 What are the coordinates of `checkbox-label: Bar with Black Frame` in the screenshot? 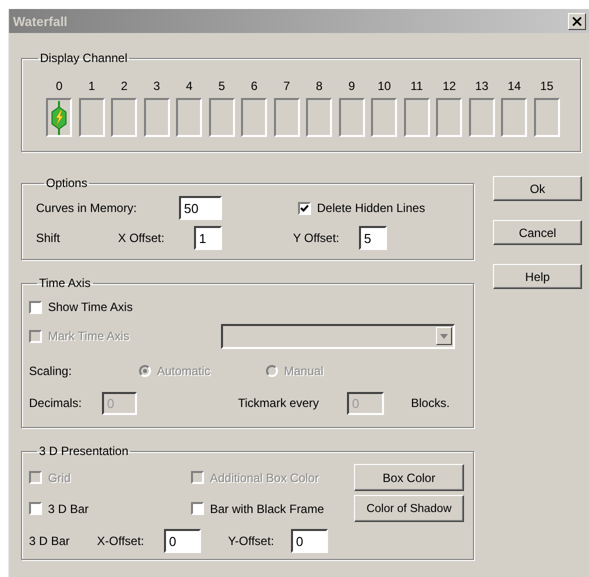 It's located at (267, 509).